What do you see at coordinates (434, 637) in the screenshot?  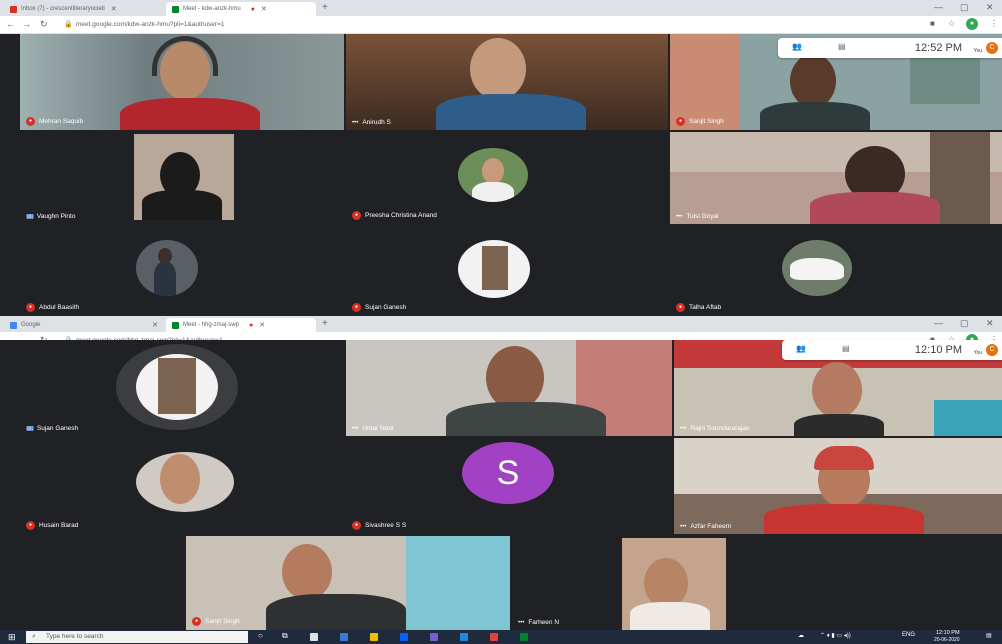 I see `photos-icon` at bounding box center [434, 637].